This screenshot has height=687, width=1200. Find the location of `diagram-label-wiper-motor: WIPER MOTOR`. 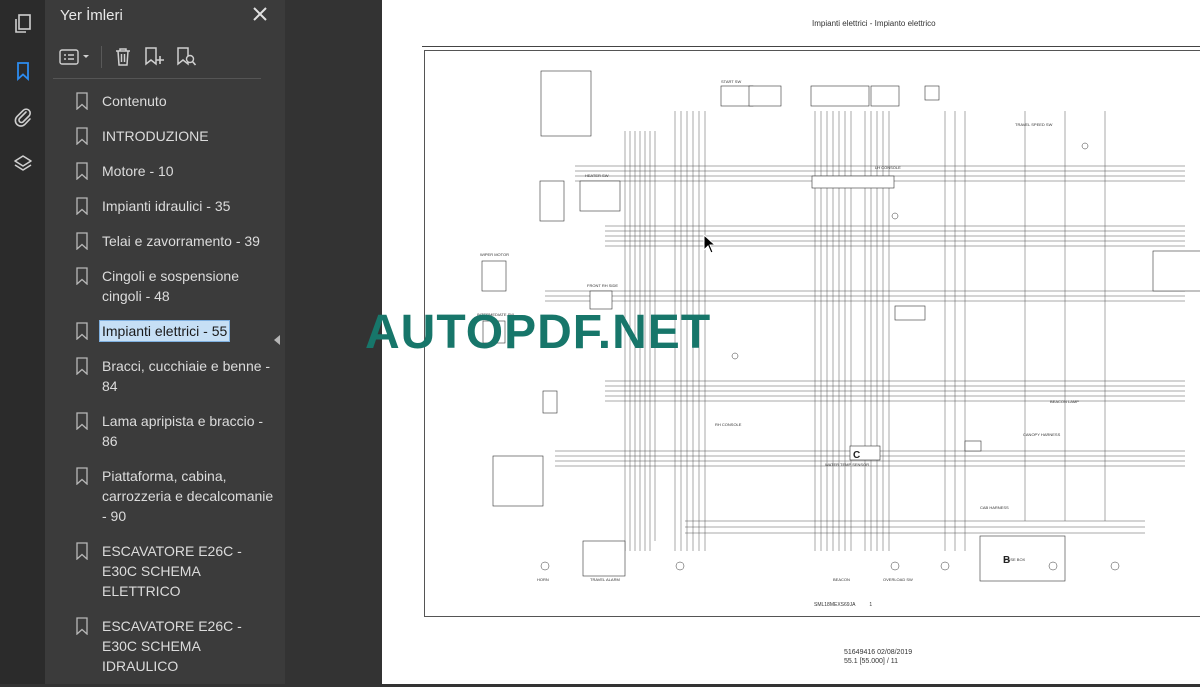

diagram-label-wiper-motor: WIPER MOTOR is located at coordinates (494, 254).